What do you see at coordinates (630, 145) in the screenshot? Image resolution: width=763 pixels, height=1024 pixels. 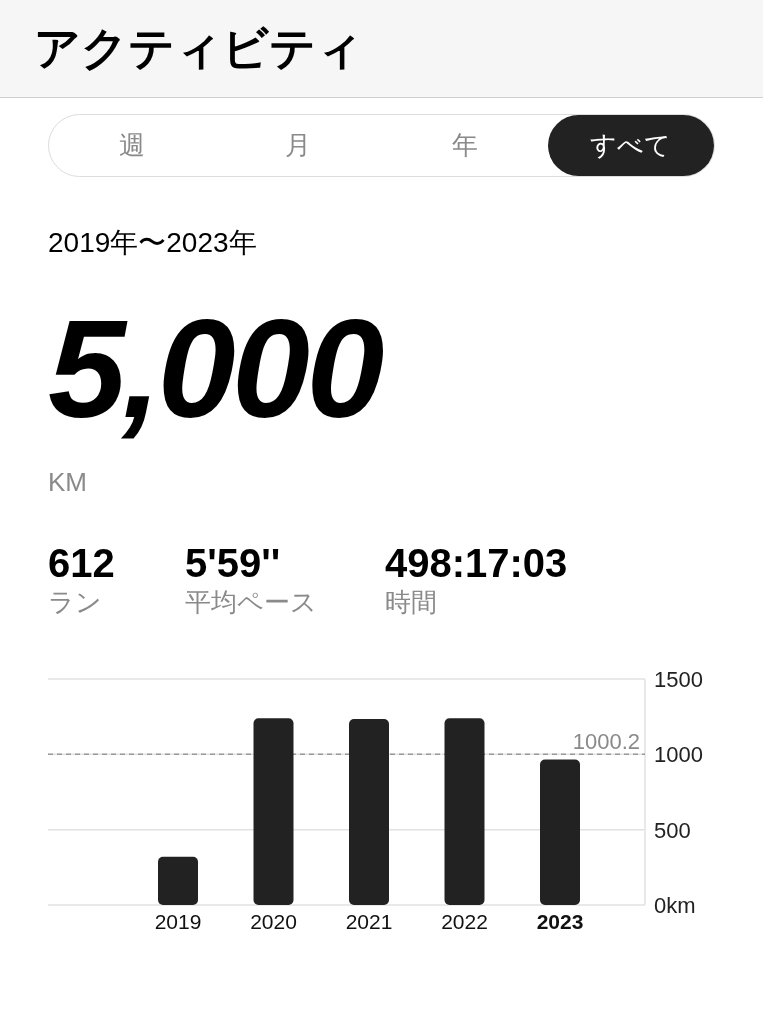 I see `period-tab: すべて` at bounding box center [630, 145].